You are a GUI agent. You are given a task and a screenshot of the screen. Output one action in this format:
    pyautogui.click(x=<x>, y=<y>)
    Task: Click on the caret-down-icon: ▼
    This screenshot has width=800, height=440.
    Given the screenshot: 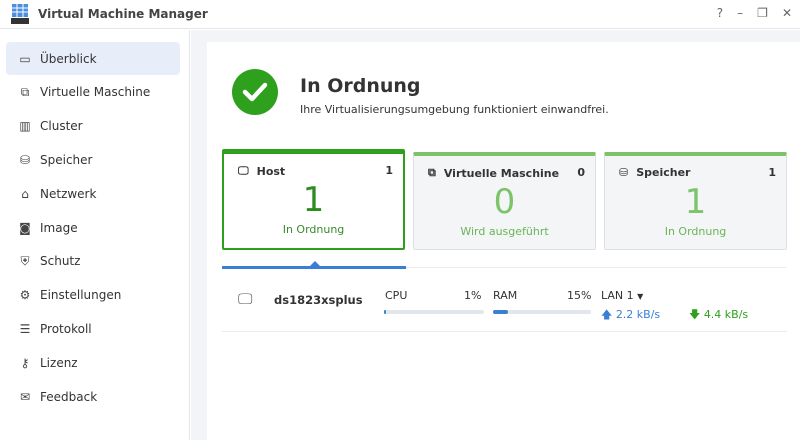 What is the action you would take?
    pyautogui.click(x=640, y=296)
    